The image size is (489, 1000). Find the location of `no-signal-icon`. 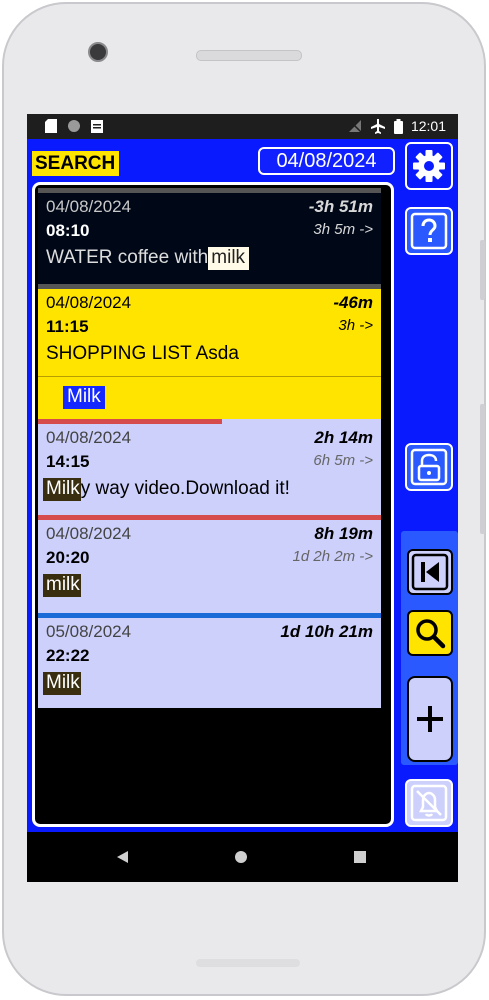

no-signal-icon is located at coordinates (355, 126).